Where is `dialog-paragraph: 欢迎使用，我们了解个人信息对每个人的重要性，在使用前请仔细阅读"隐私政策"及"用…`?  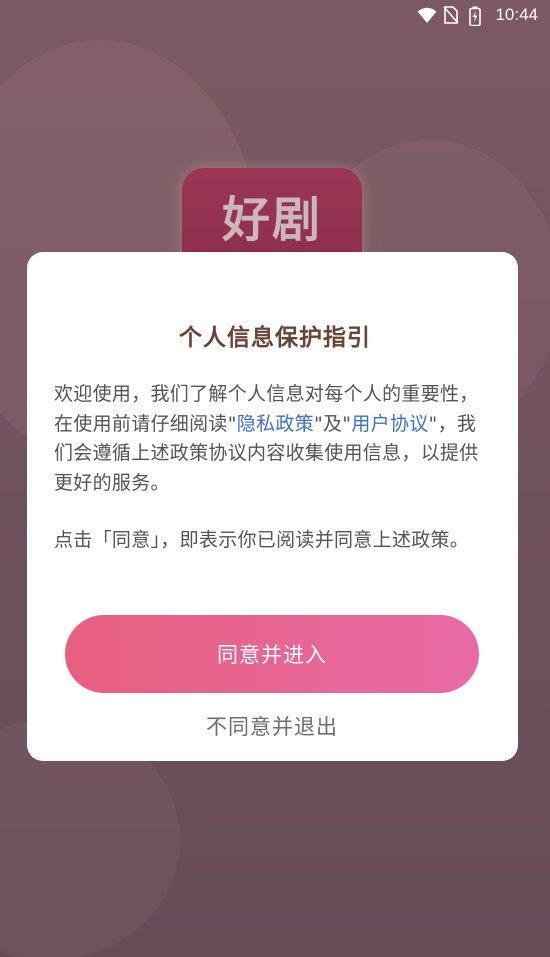
dialog-paragraph: 欢迎使用，我们了解个人信息对每个人的重要性，在使用前请仔细阅读"隐私政策"及"用… is located at coordinates (274, 439).